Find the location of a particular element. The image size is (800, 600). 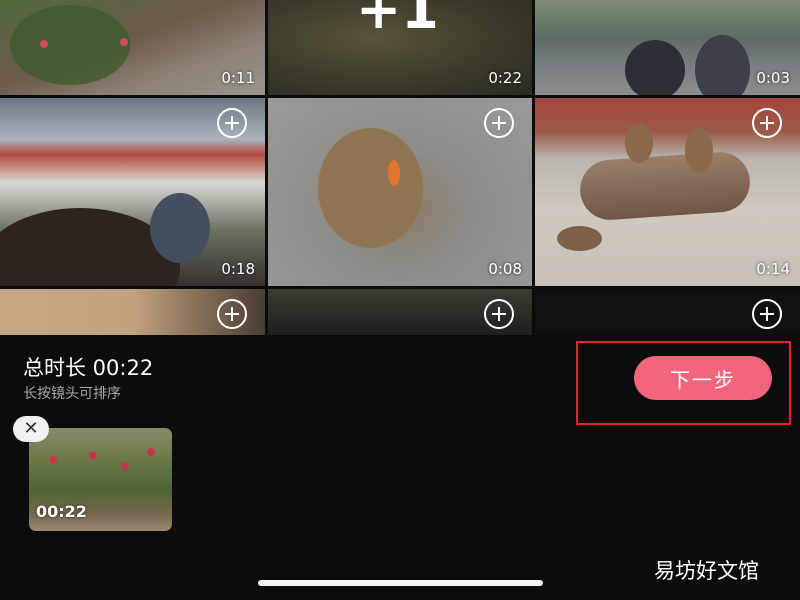

media-tile: 0:11 is located at coordinates (132, 47).